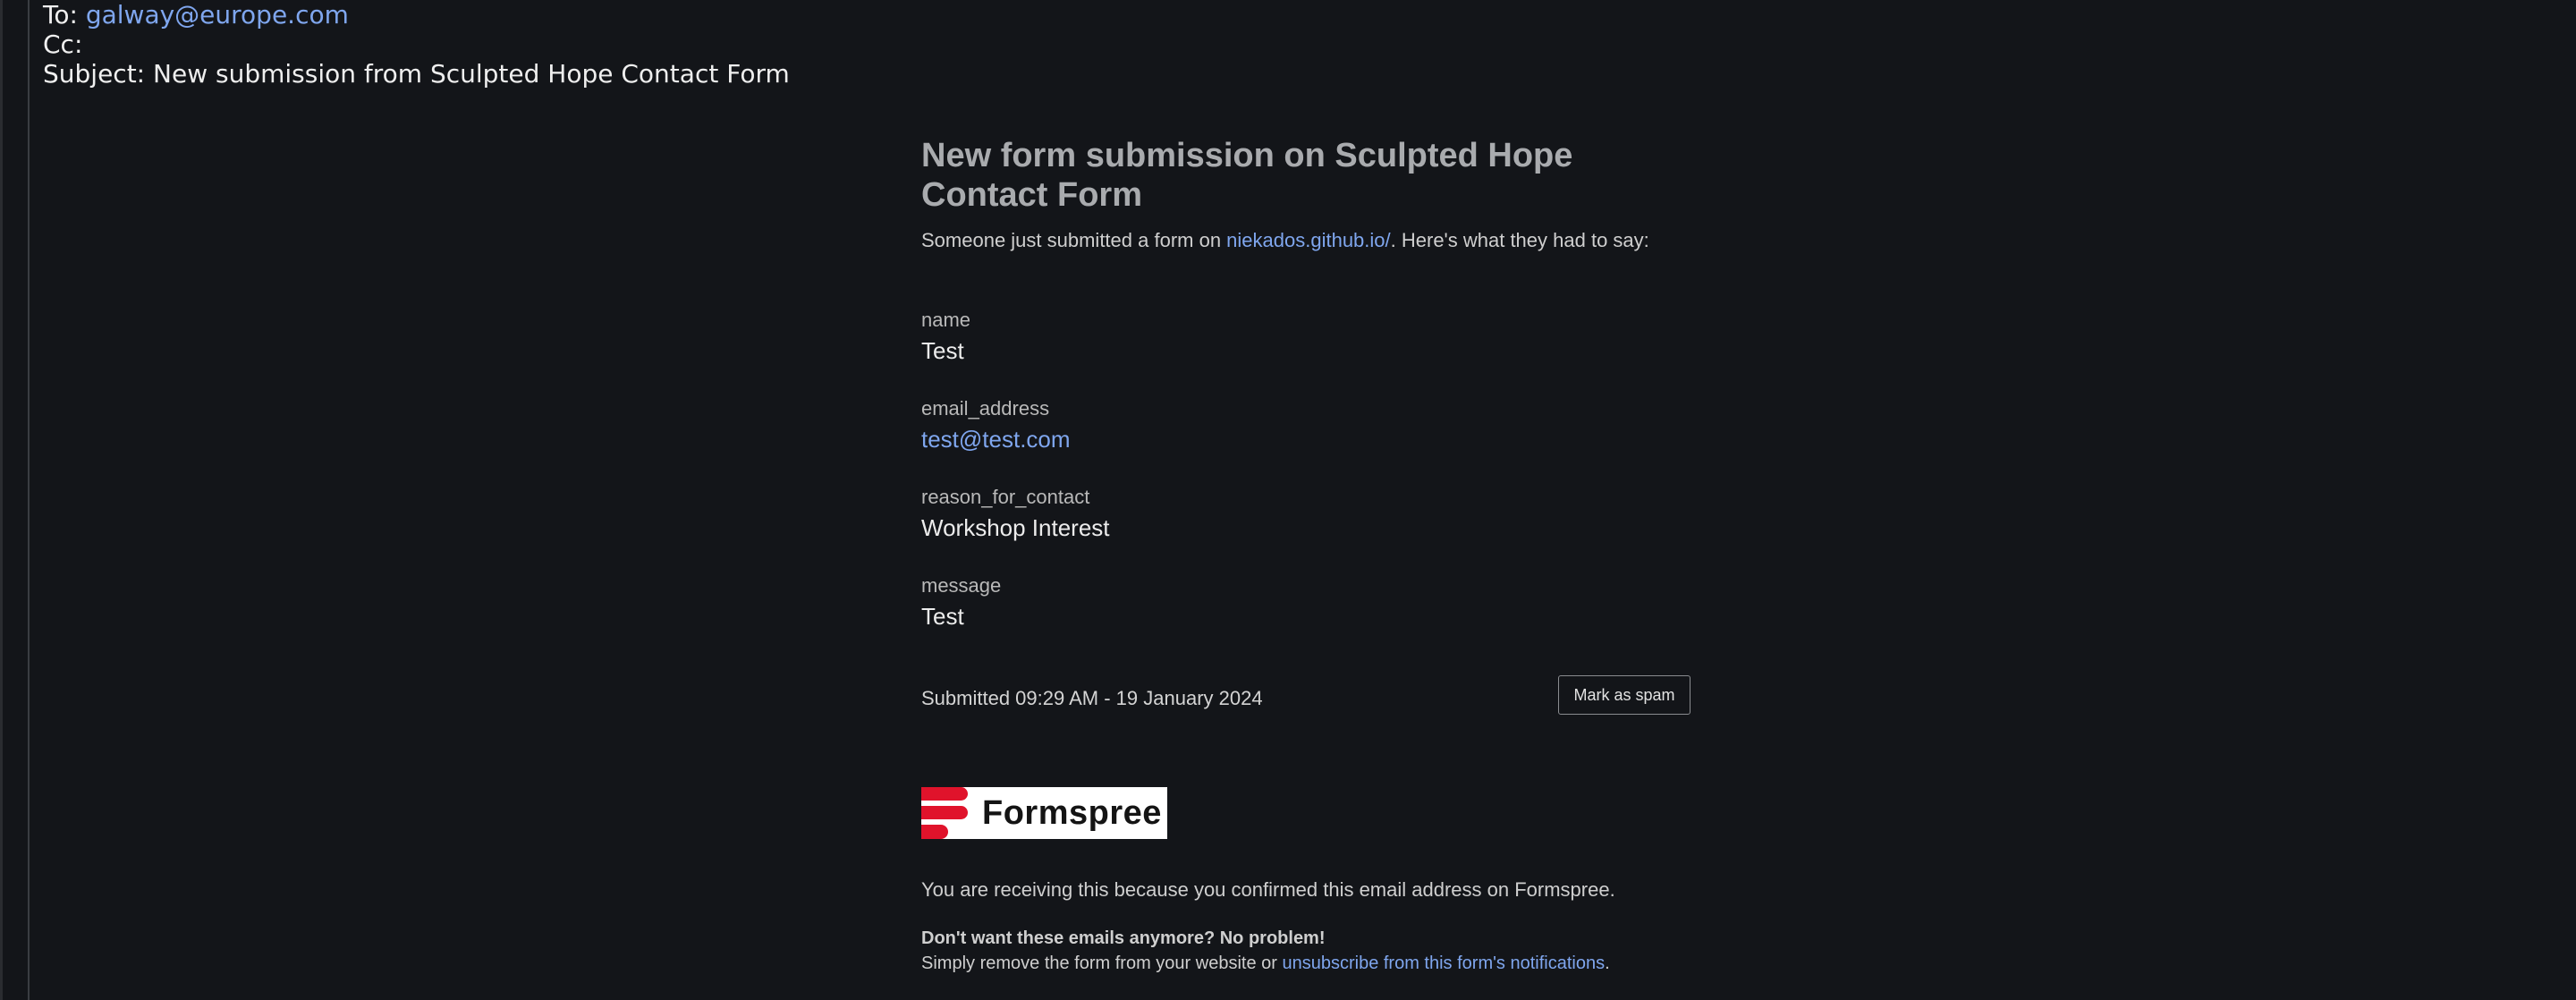 This screenshot has width=2576, height=1000. I want to click on field-value: Workshop Interest, so click(1015, 527).